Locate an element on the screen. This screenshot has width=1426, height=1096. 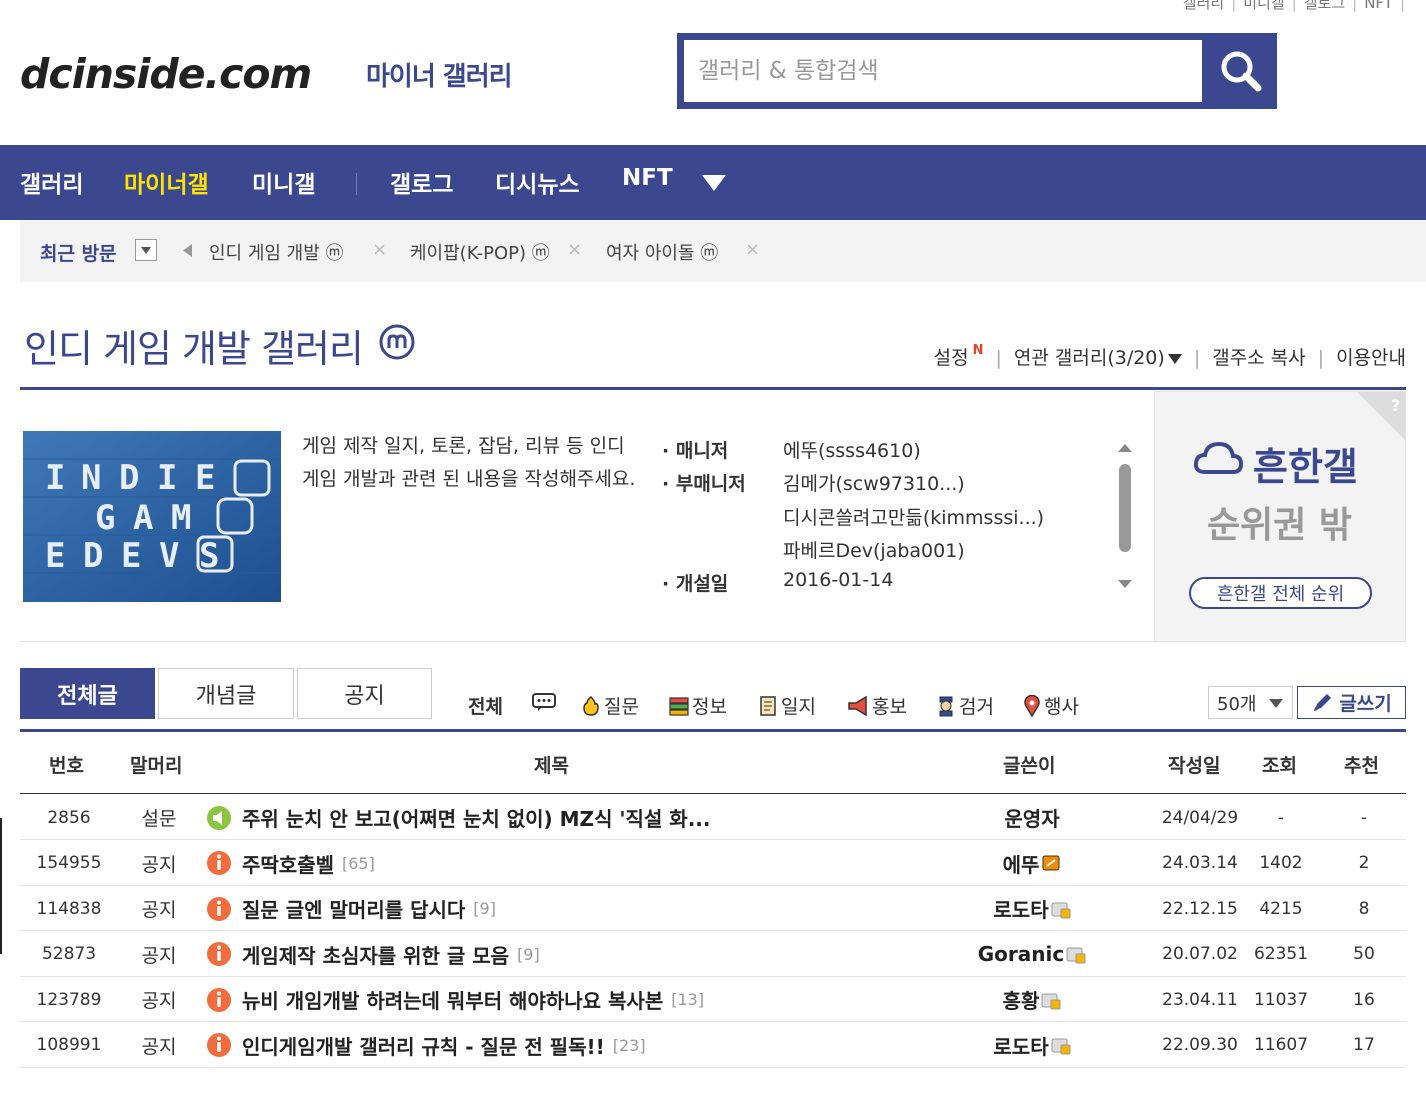
police-icon is located at coordinates (946, 706).